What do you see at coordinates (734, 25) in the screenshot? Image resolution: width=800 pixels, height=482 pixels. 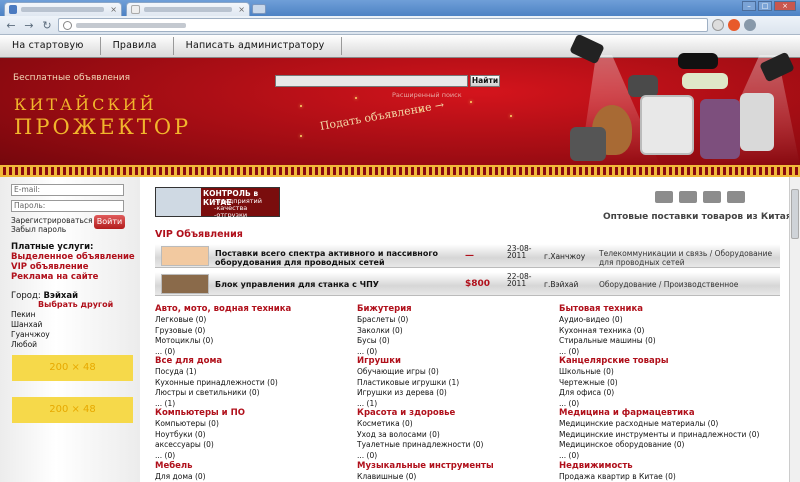 I see `extension-icon` at bounding box center [734, 25].